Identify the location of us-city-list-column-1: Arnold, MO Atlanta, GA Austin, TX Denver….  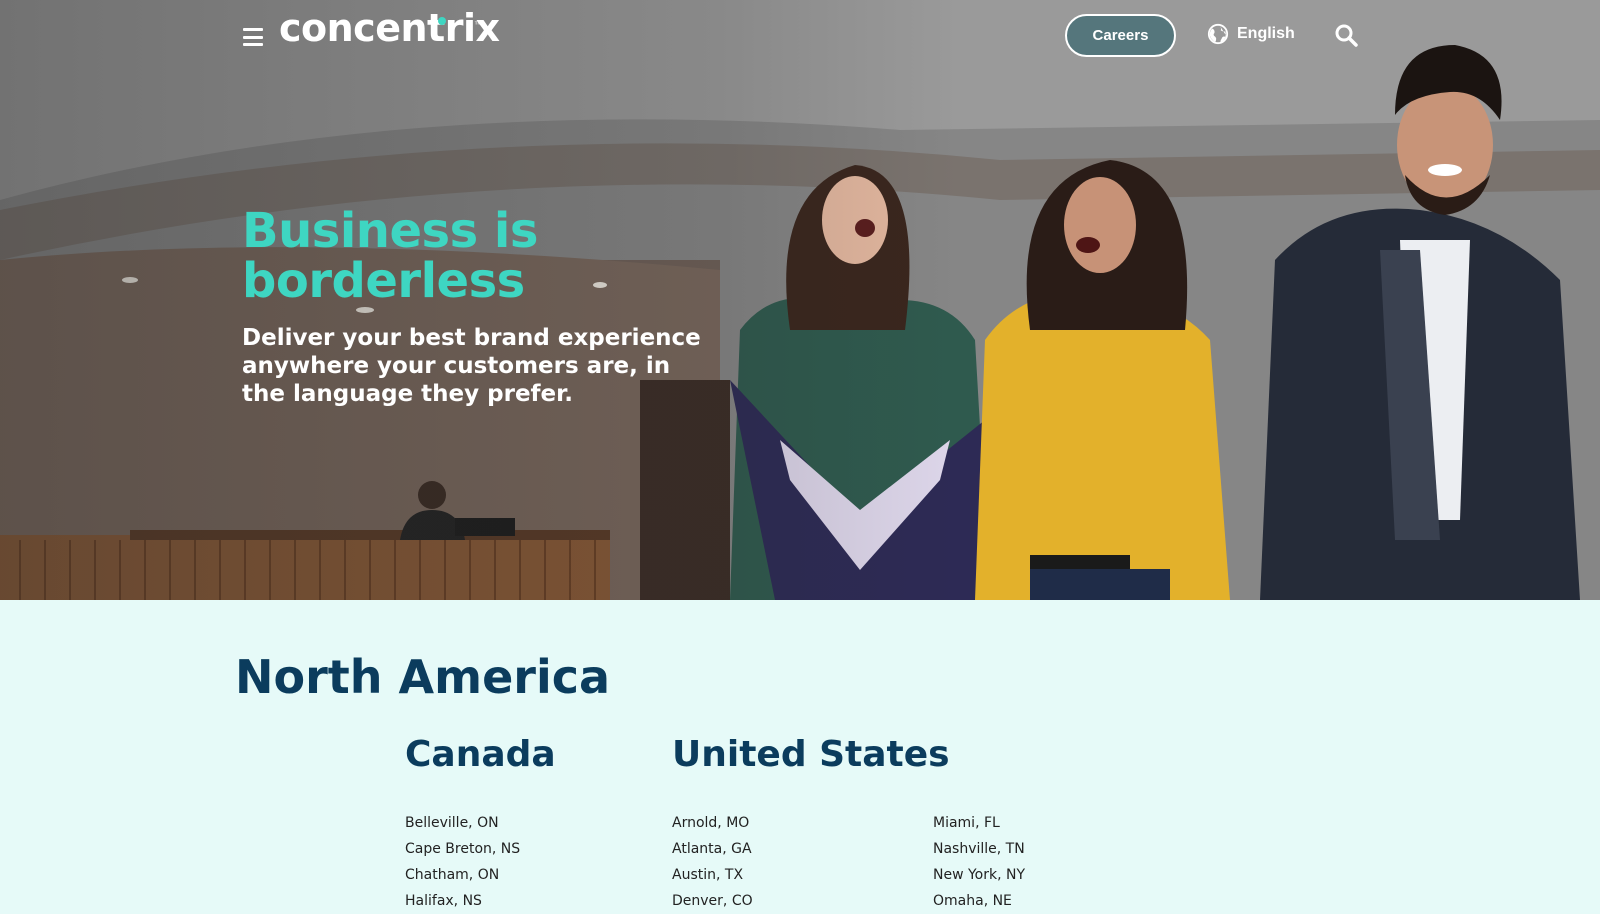
(712, 862).